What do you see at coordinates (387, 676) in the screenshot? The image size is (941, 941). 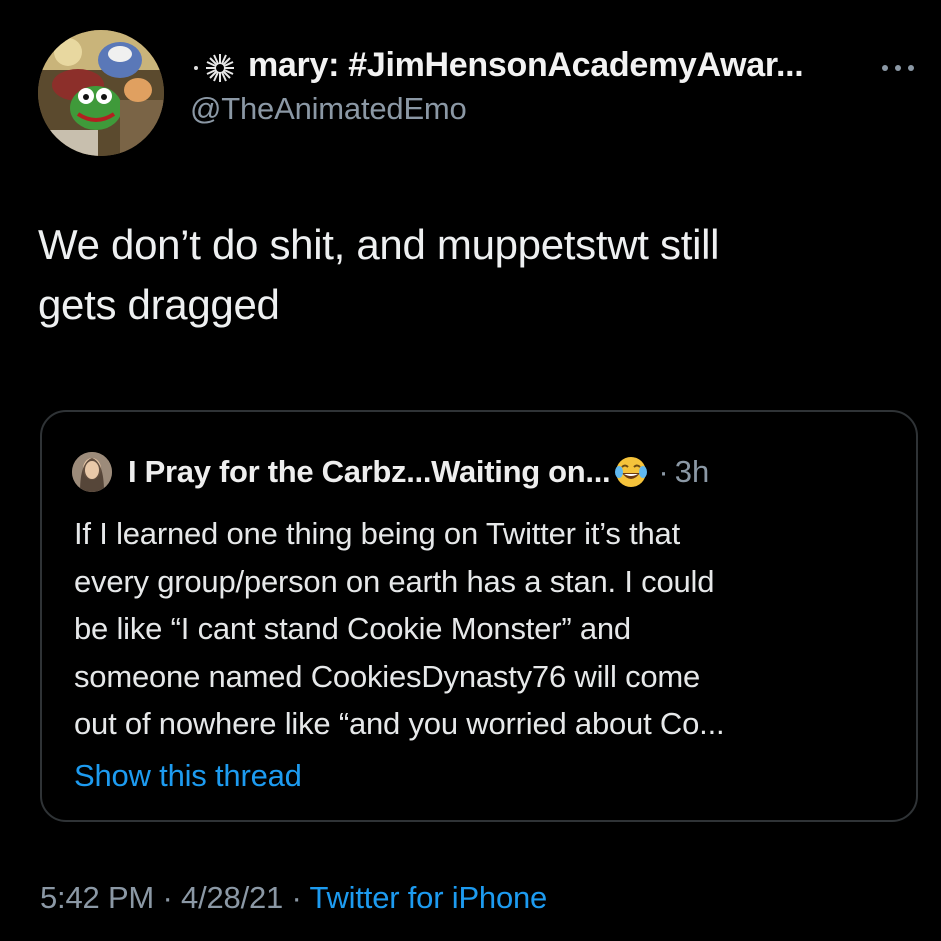 I see `quoted-text-line: someone named CookiesDynasty76 will come` at bounding box center [387, 676].